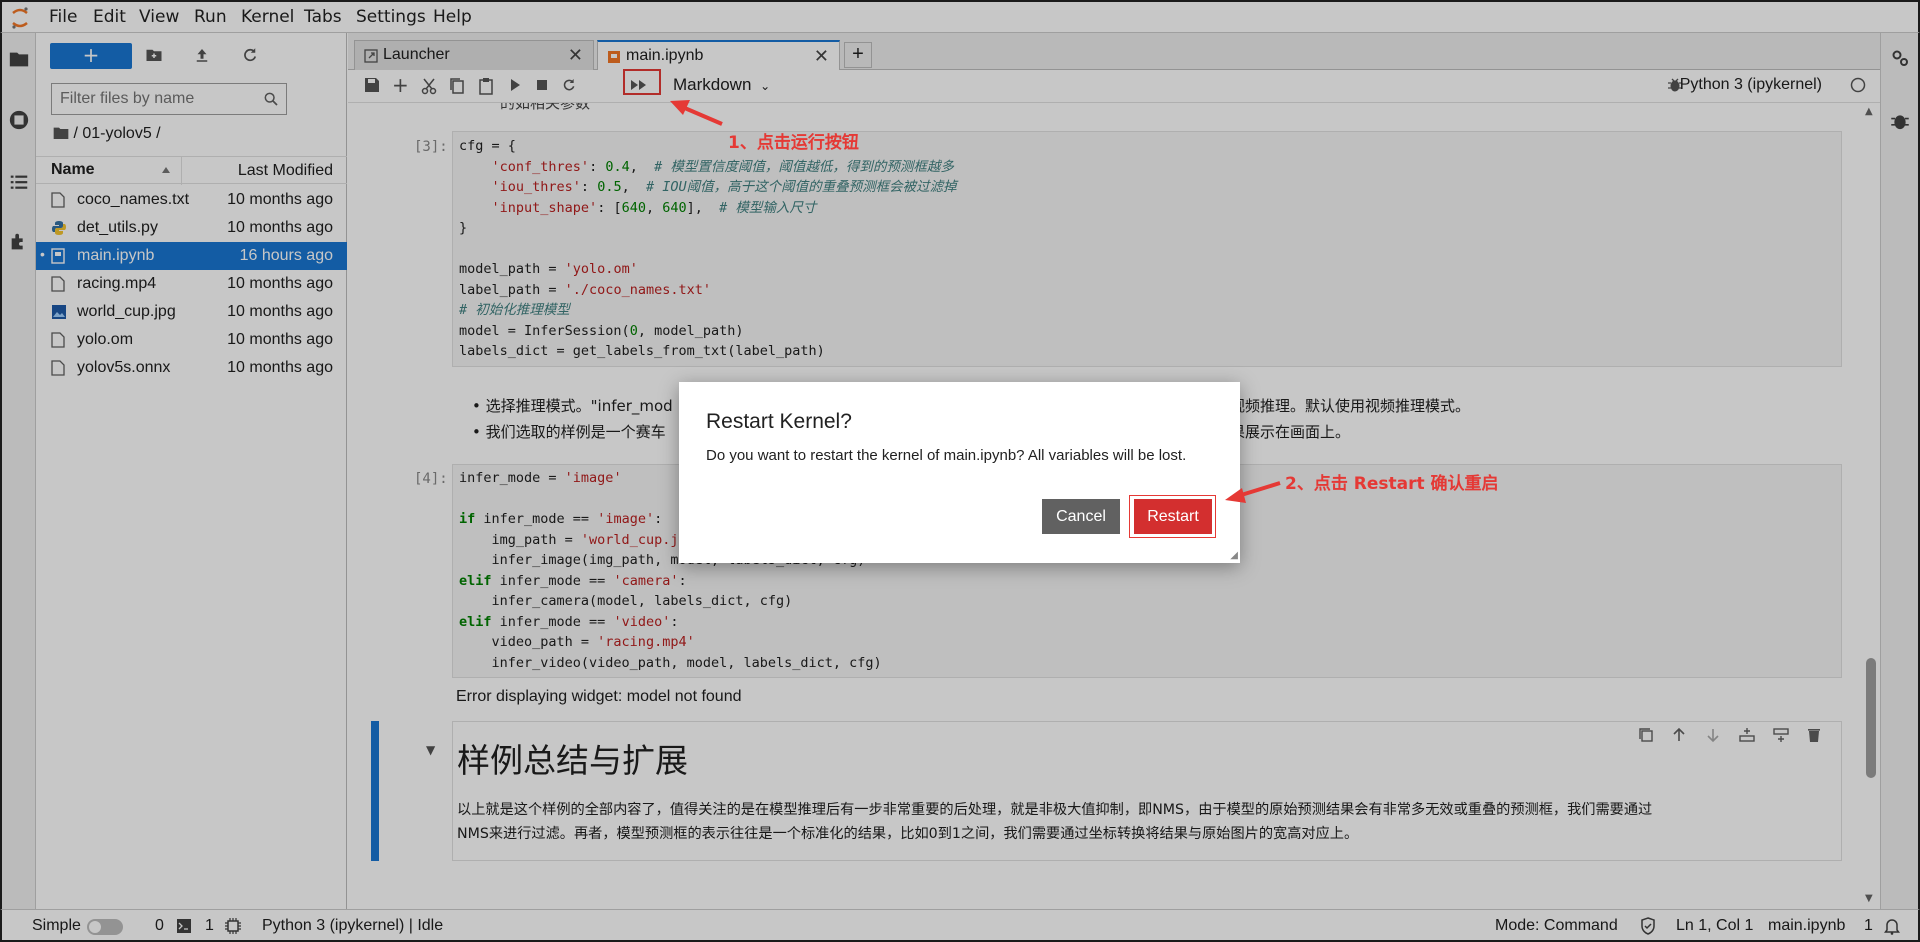  What do you see at coordinates (793, 143) in the screenshot?
I see `annotation-step1: 1、点击运行按钮` at bounding box center [793, 143].